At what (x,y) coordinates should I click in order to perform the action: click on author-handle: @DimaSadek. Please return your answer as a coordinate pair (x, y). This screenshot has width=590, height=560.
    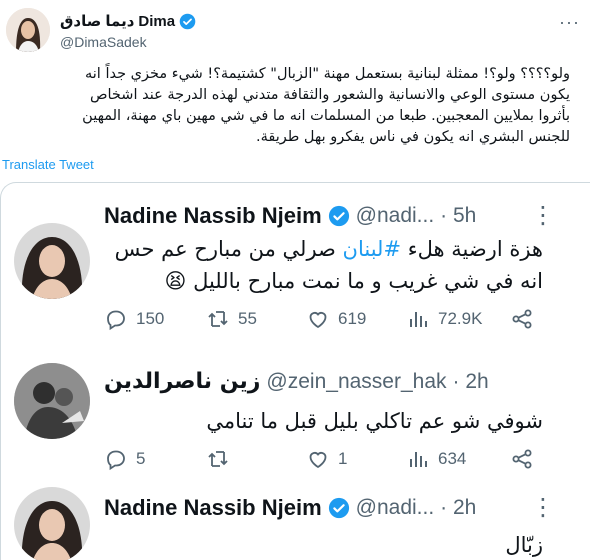
    Looking at the image, I should click on (103, 42).